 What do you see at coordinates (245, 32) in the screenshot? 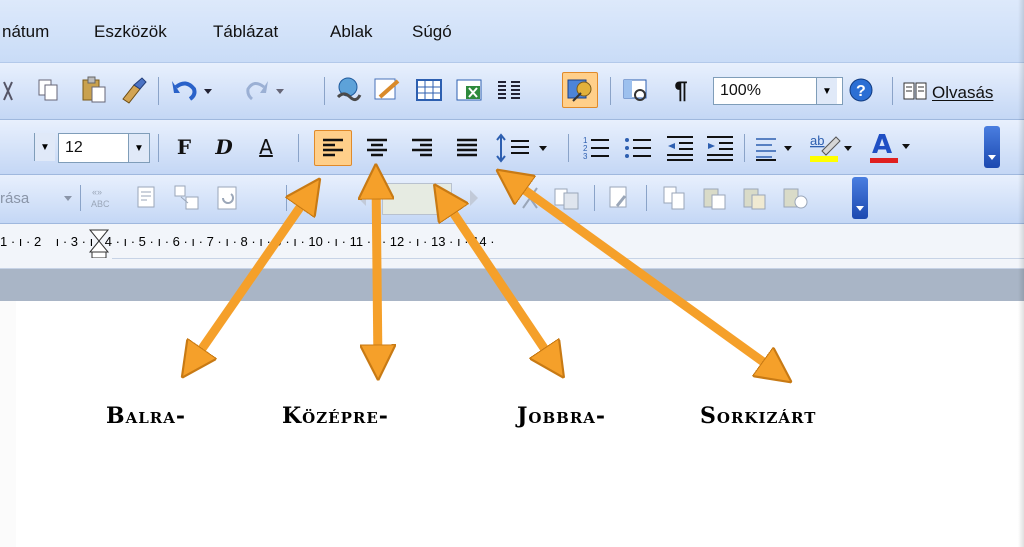
I see `menu-table: Táblázat` at bounding box center [245, 32].